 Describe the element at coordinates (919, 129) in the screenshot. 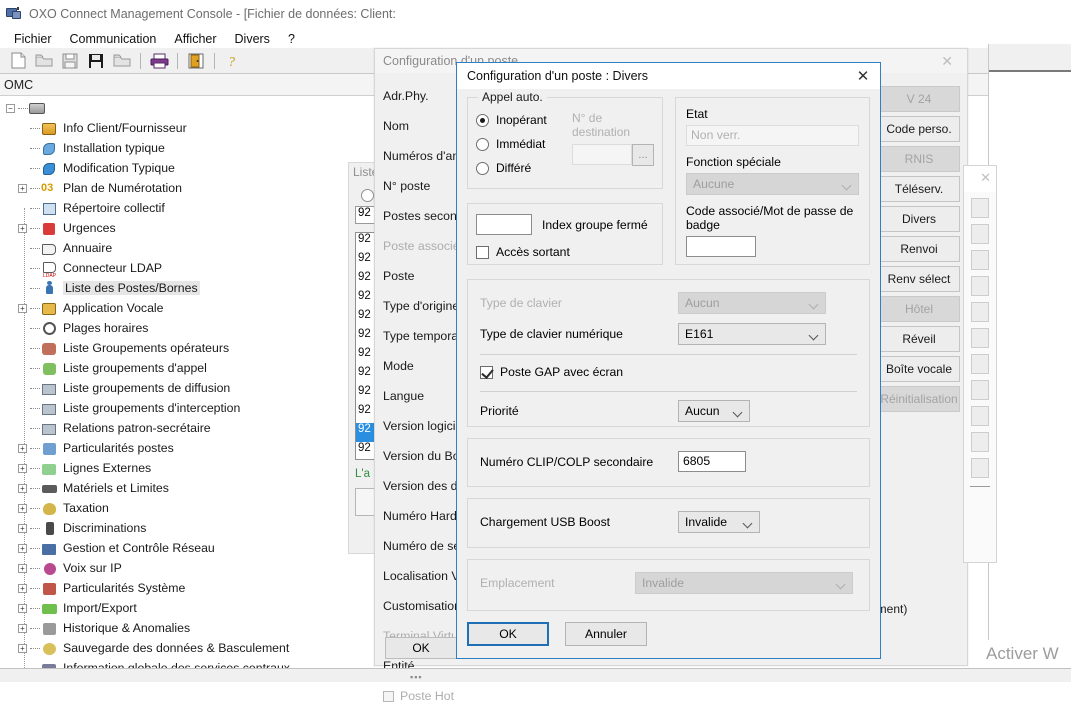

I see `side-button-code-perso: Code perso.` at that location.